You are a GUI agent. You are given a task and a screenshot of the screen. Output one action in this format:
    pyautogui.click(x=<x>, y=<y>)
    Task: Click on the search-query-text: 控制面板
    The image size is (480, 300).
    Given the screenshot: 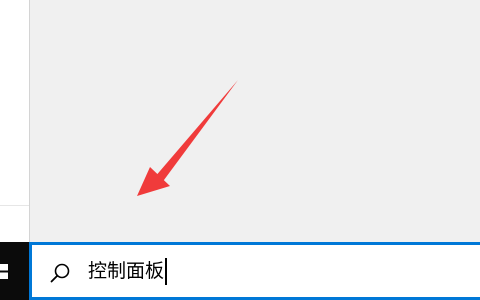 What is the action you would take?
    pyautogui.click(x=126, y=271)
    